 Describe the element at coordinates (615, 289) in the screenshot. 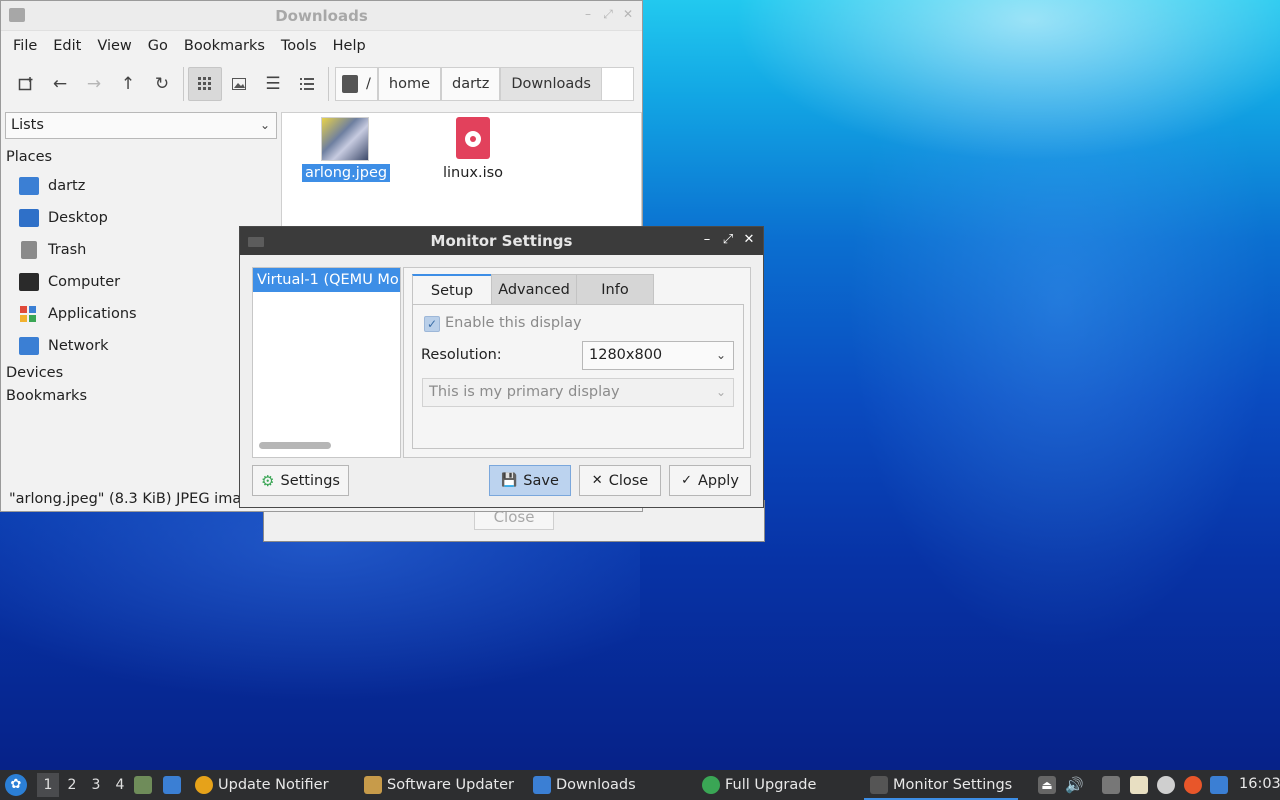

I see `tab-info: Info` at that location.